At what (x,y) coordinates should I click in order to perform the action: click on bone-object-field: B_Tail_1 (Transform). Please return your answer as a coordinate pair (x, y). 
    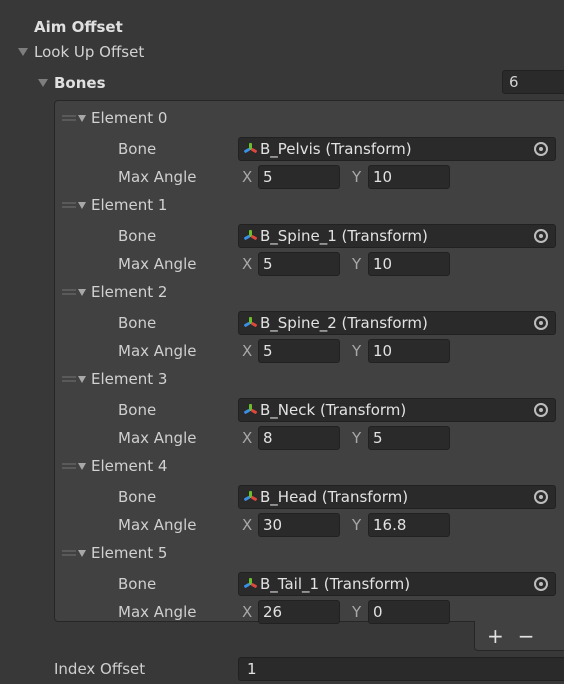
    Looking at the image, I should click on (397, 584).